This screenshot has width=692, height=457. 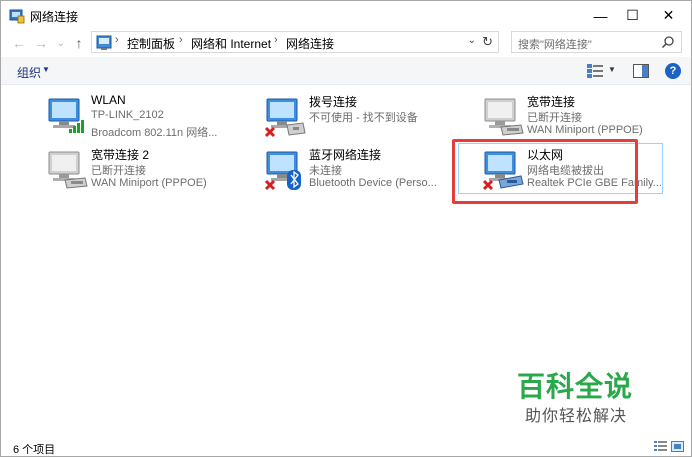 What do you see at coordinates (668, 15) in the screenshot?
I see `close-button: ✕` at bounding box center [668, 15].